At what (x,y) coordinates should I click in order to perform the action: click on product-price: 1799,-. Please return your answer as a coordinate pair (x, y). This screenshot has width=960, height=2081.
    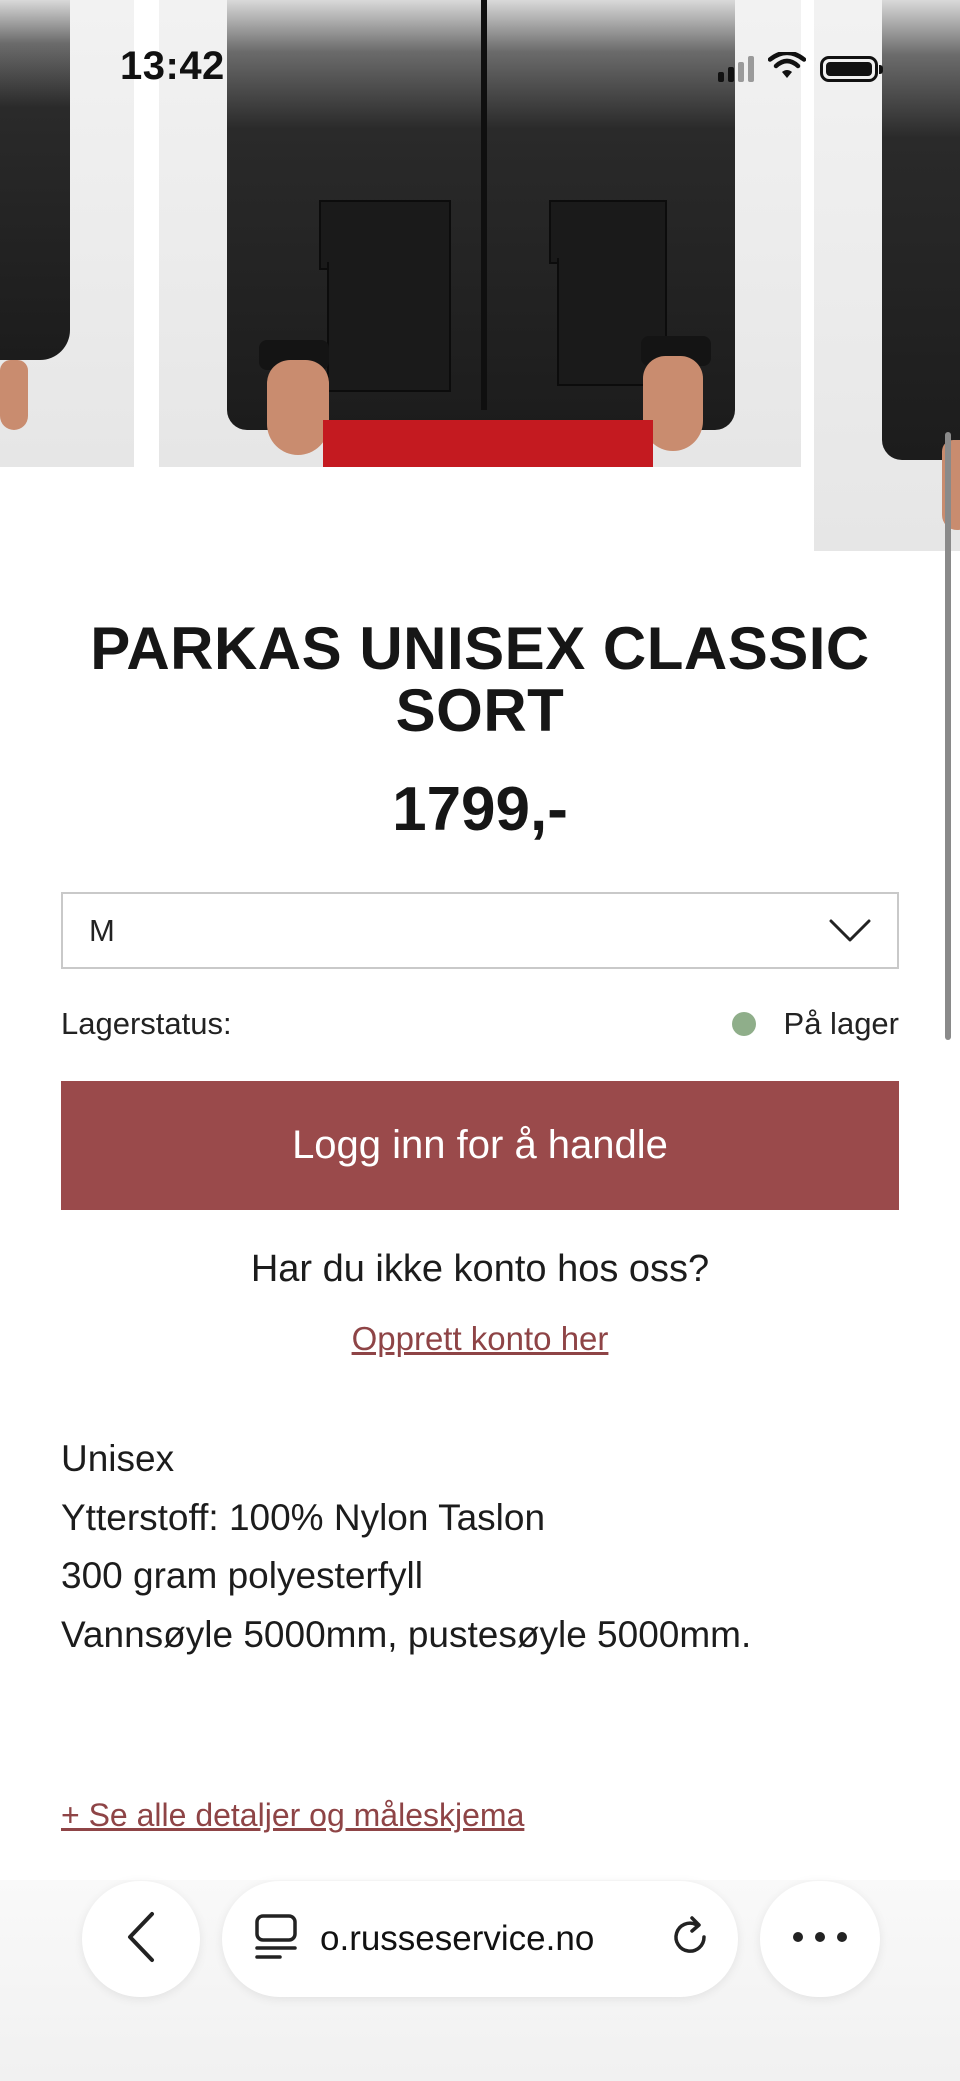
    Looking at the image, I should click on (480, 809).